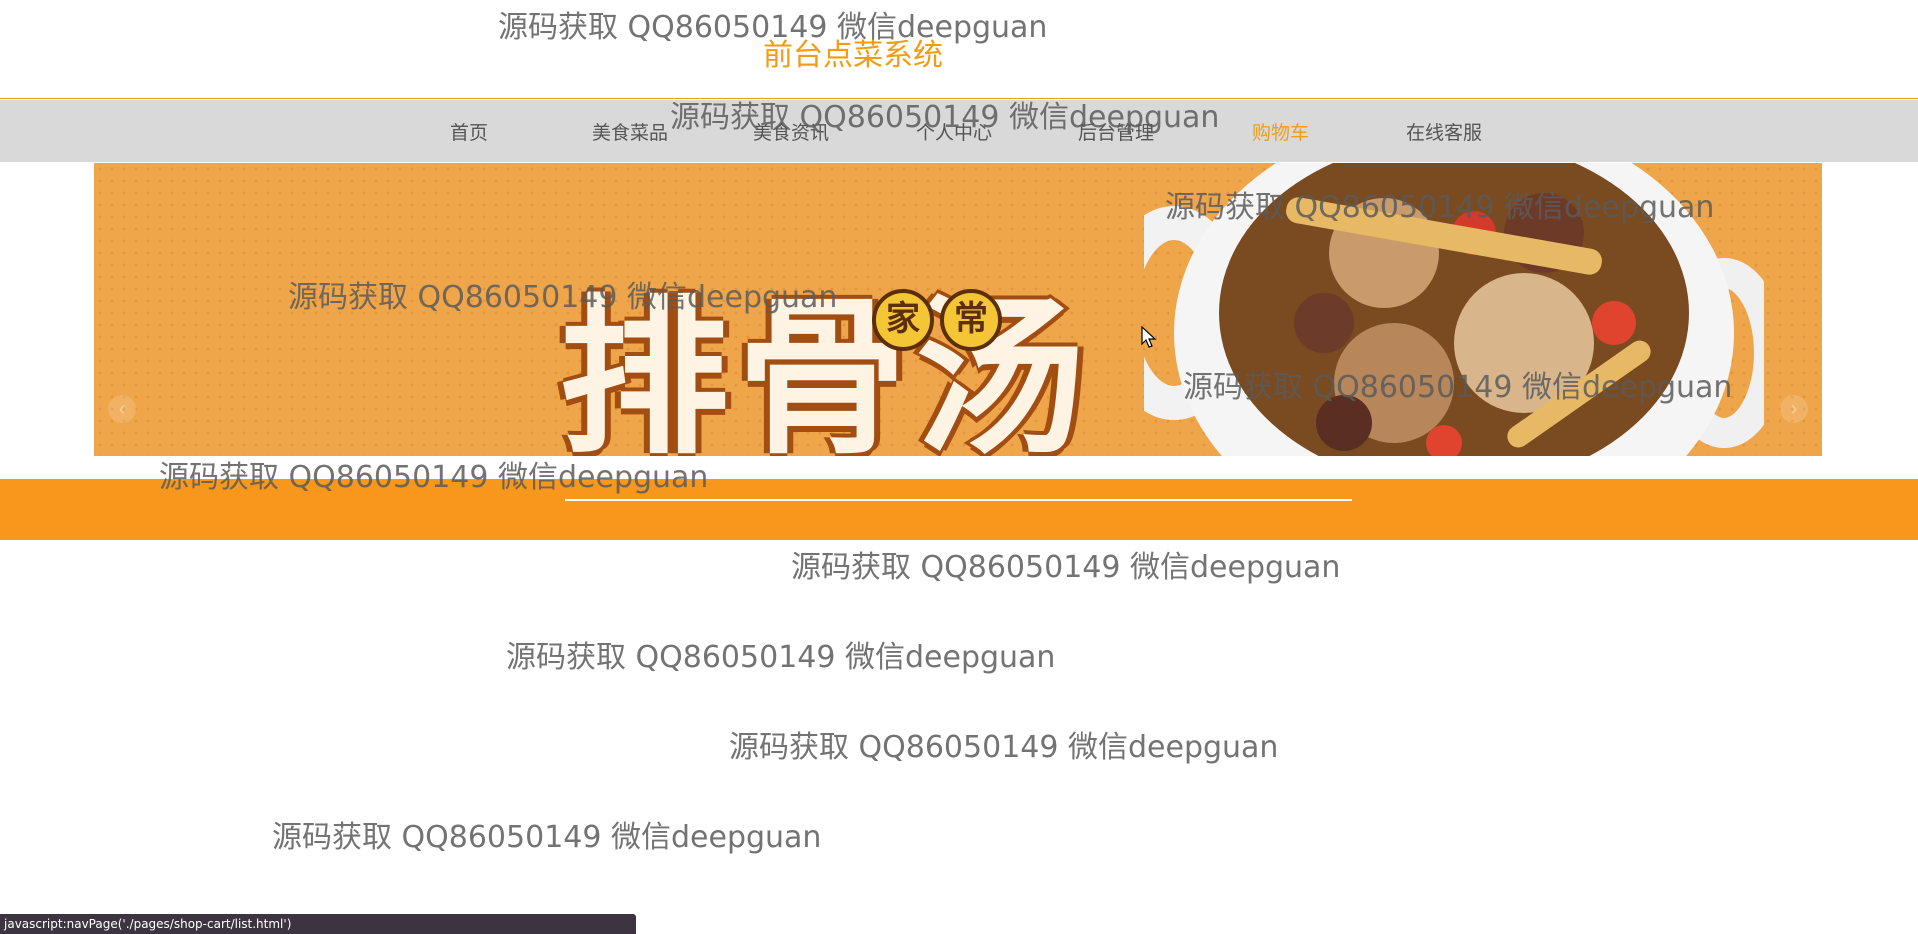 The height and width of the screenshot is (934, 1918). Describe the element at coordinates (122, 409) in the screenshot. I see `carousel-prev-button: ‹` at that location.